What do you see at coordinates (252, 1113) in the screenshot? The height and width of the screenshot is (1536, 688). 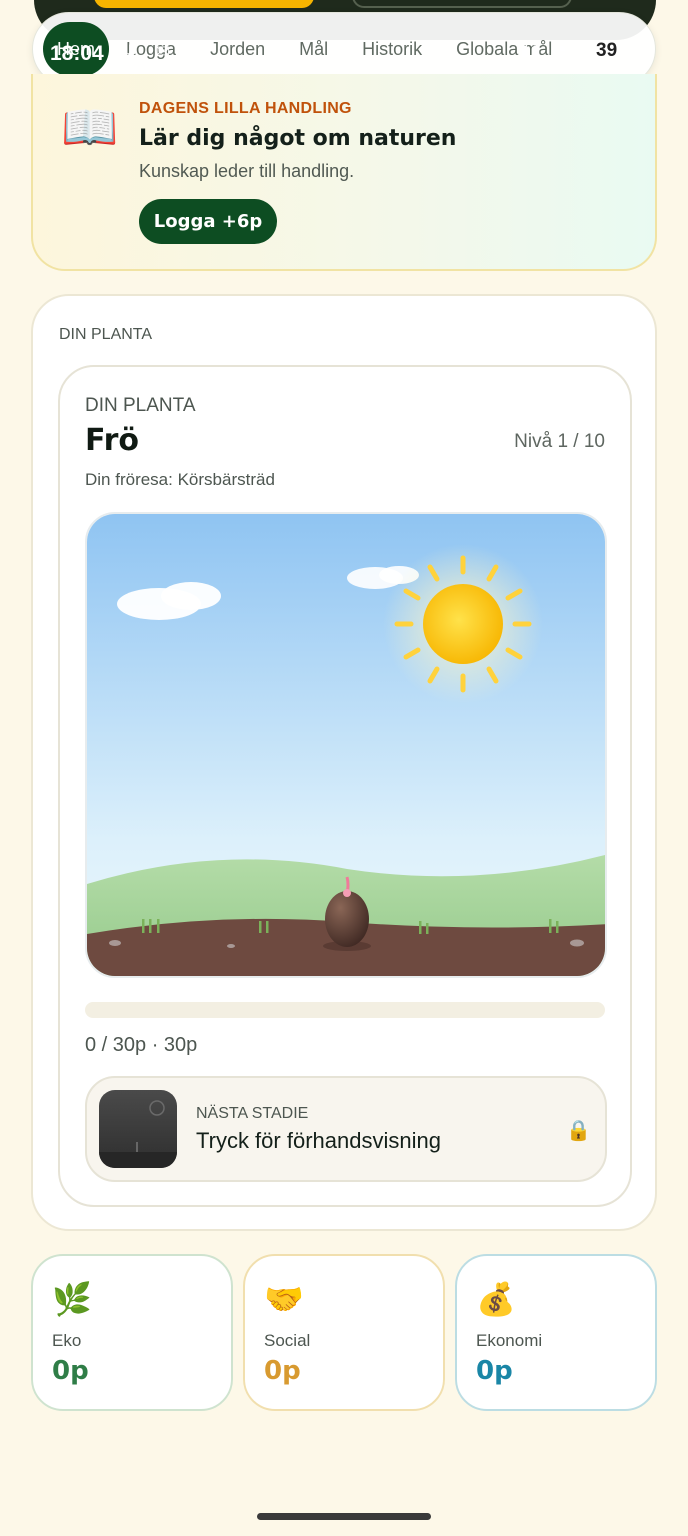 I see `next-stage-label: NÄSTA STADIE` at bounding box center [252, 1113].